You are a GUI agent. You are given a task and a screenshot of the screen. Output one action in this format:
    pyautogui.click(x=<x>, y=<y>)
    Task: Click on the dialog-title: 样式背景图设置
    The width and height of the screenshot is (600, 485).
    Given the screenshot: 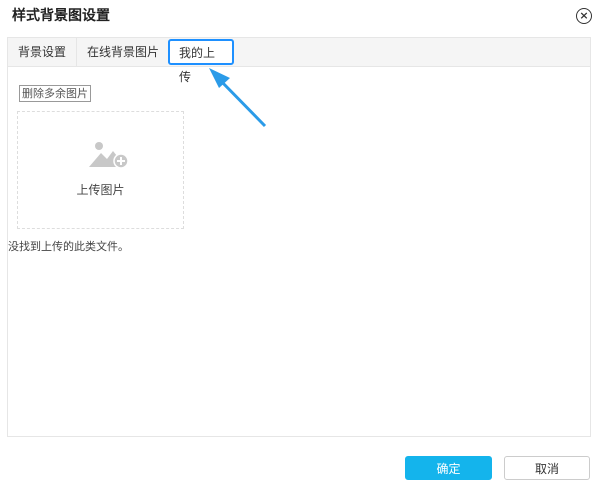 What is the action you would take?
    pyautogui.click(x=61, y=16)
    